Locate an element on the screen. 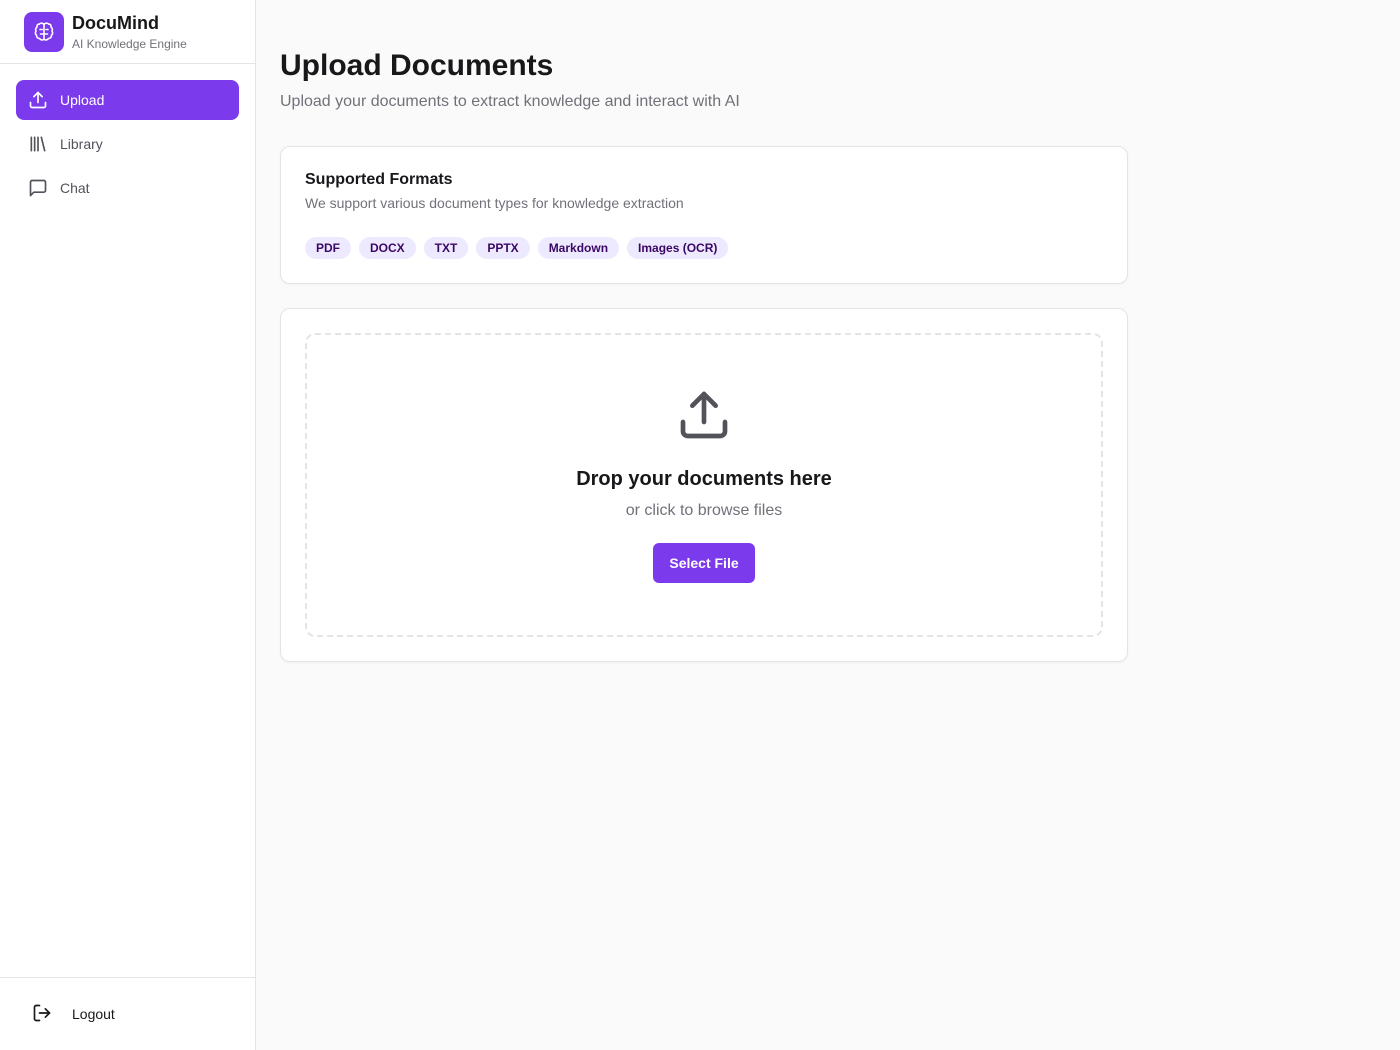 This screenshot has width=1400, height=1050. sidebar-item-label: Upload is located at coordinates (82, 100).